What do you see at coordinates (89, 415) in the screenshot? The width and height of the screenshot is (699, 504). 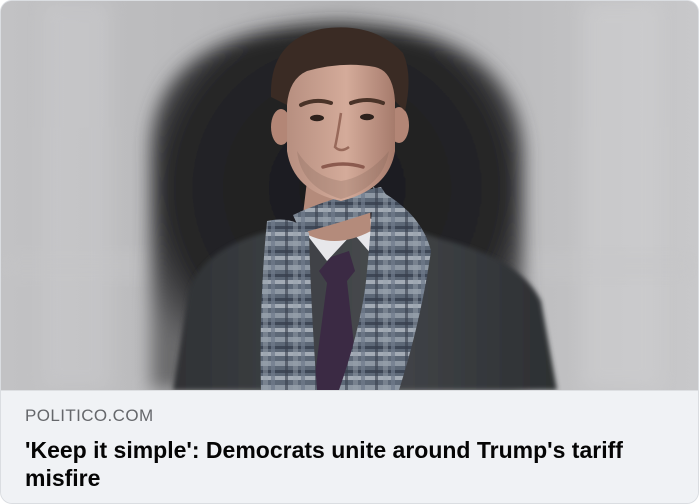 I see `link-domain: POLITICO.COM` at bounding box center [89, 415].